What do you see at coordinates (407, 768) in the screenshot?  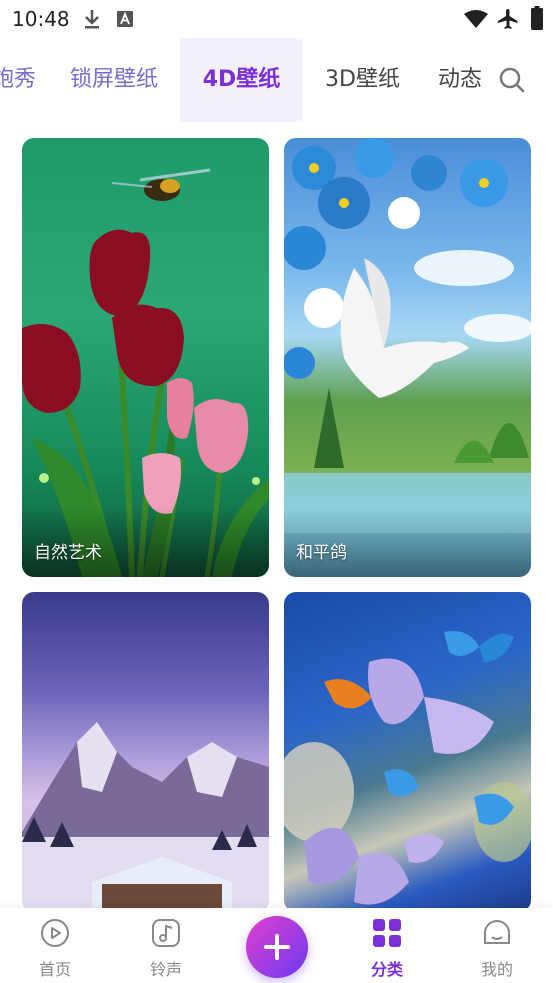 I see `wallpaper-butterflies-art` at bounding box center [407, 768].